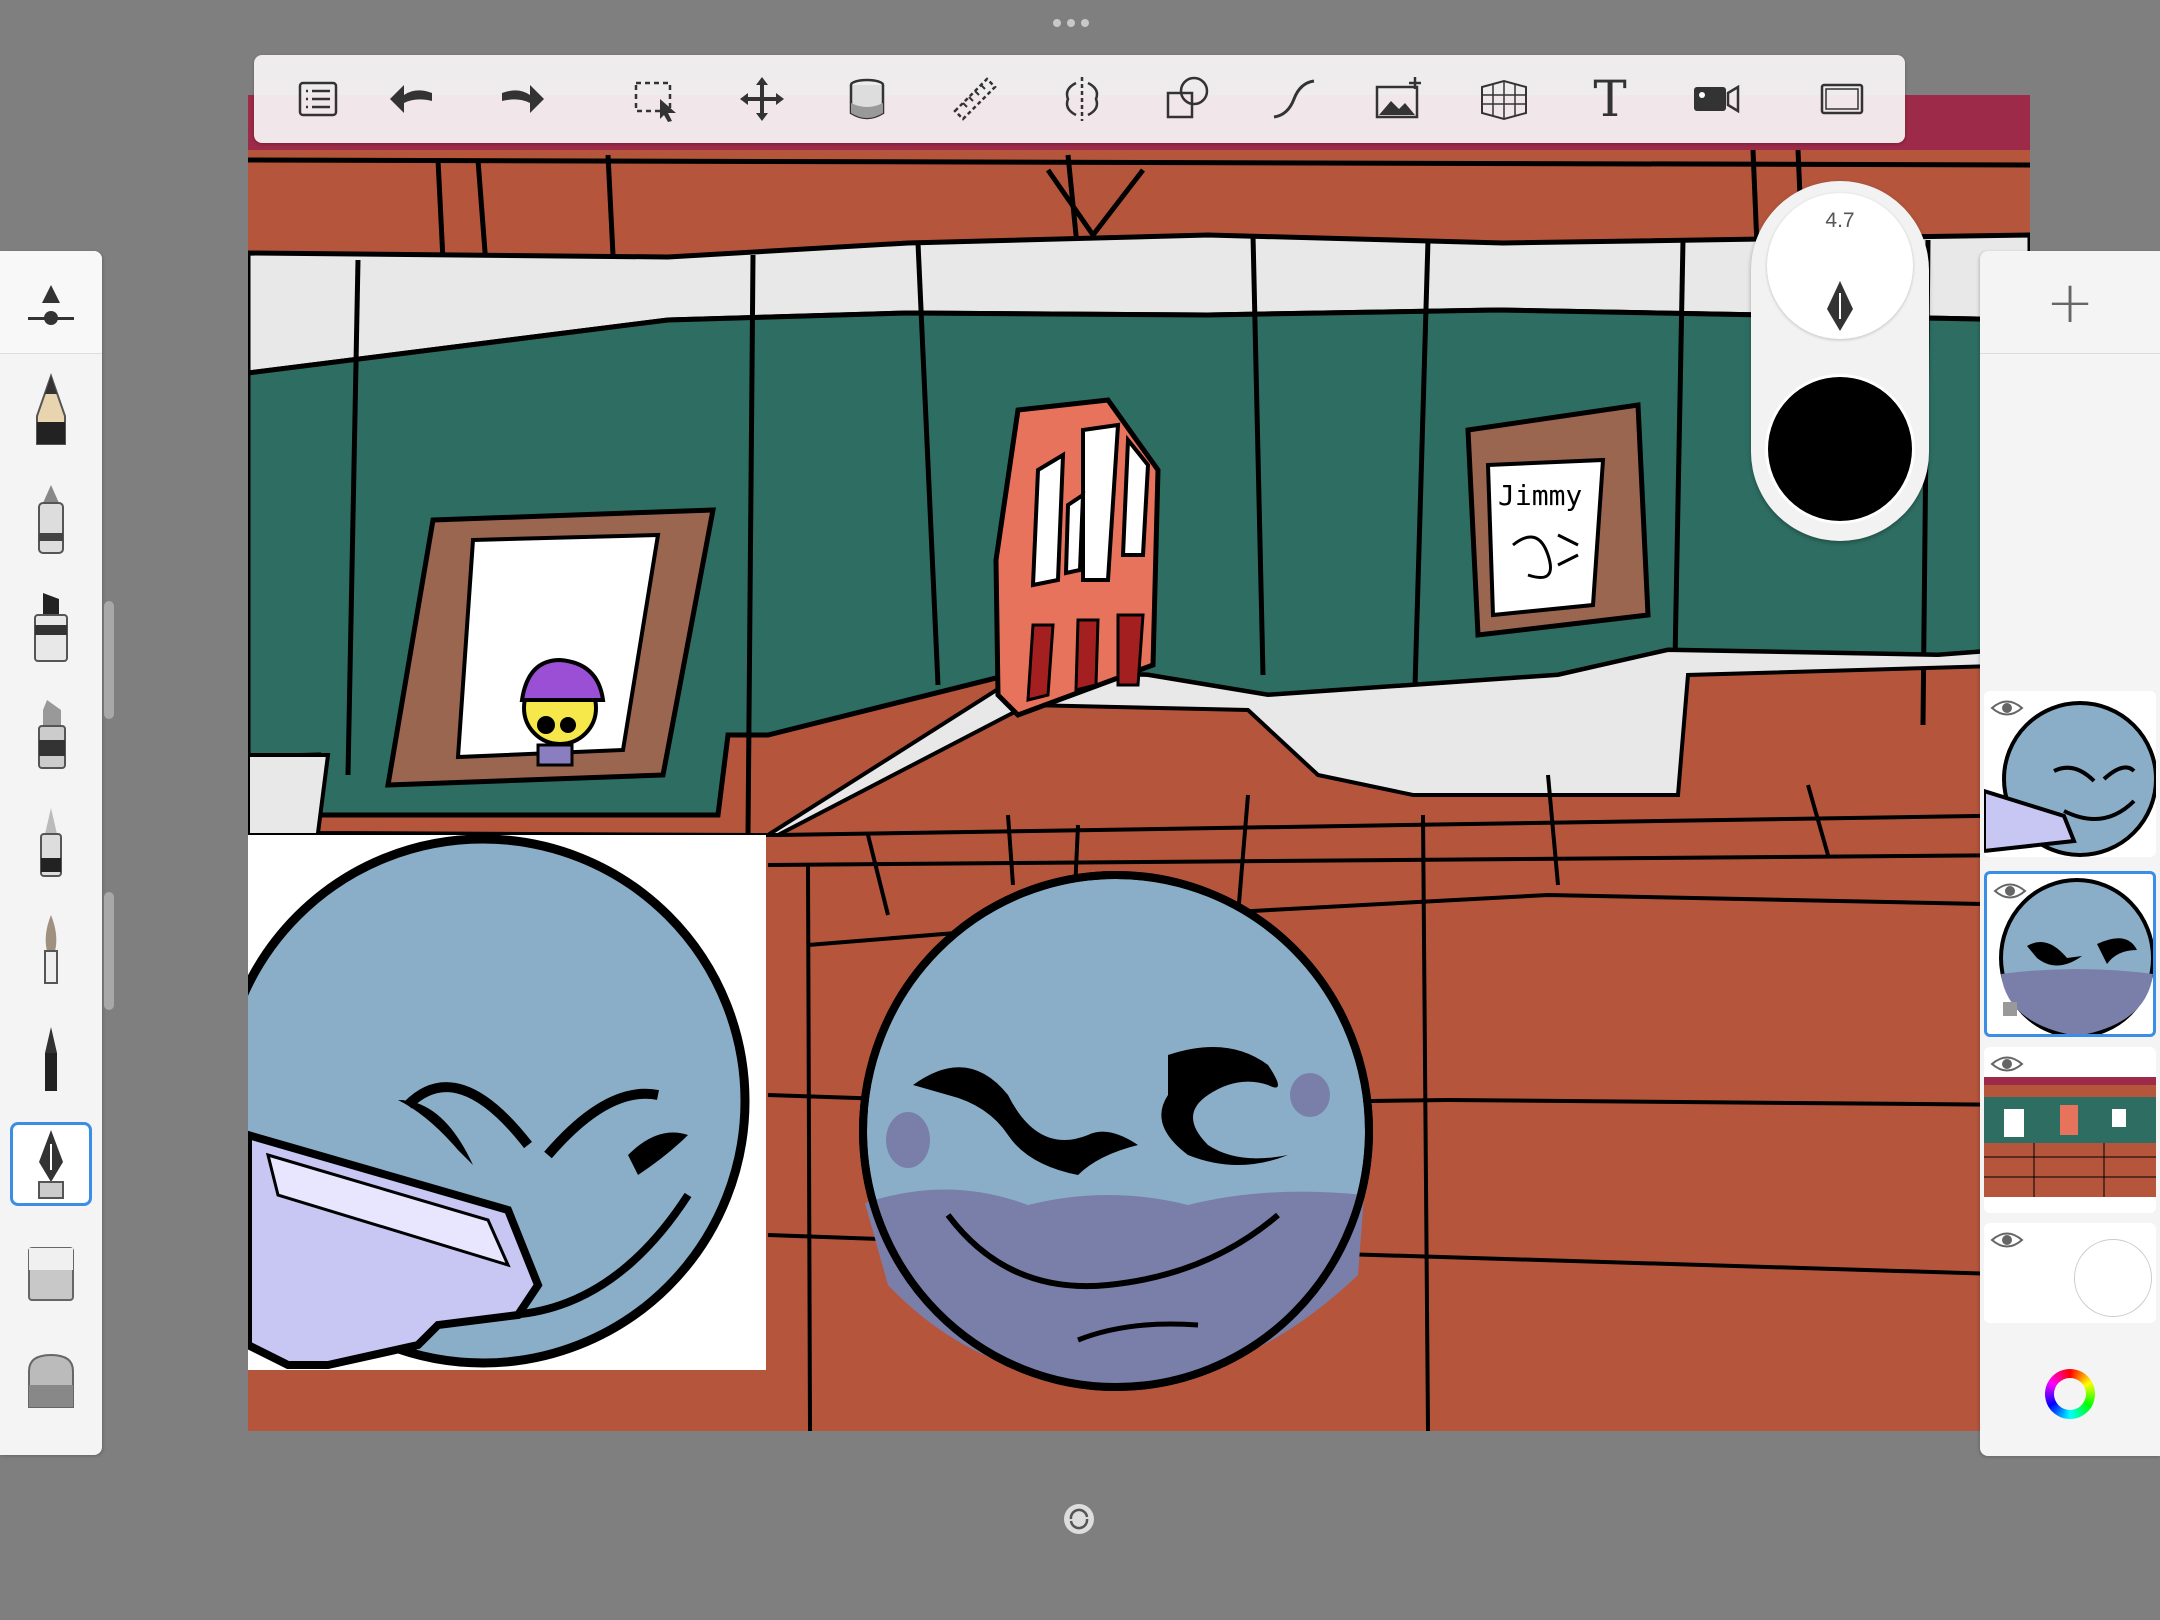 The image size is (2160, 1620). I want to click on brush-properties-button, so click(51, 302).